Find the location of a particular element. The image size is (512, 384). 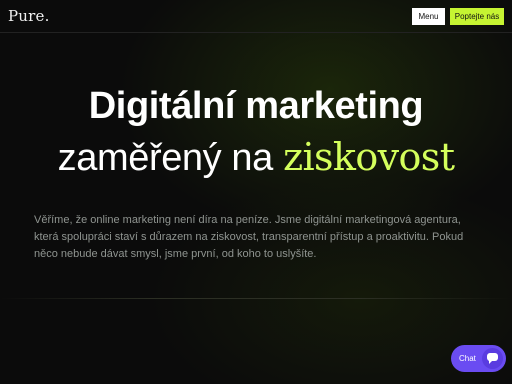

chat-bubble-icon is located at coordinates (492, 358).